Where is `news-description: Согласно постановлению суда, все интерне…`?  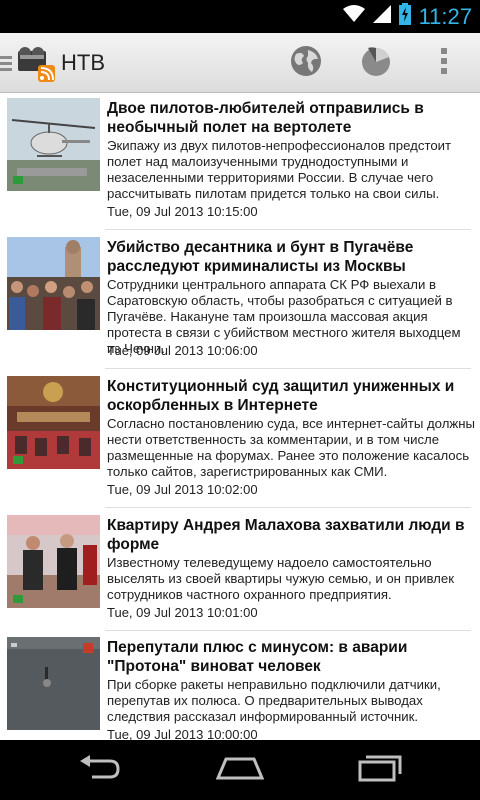 news-description: Согласно постановлению суда, все интерне… is located at coordinates (291, 447).